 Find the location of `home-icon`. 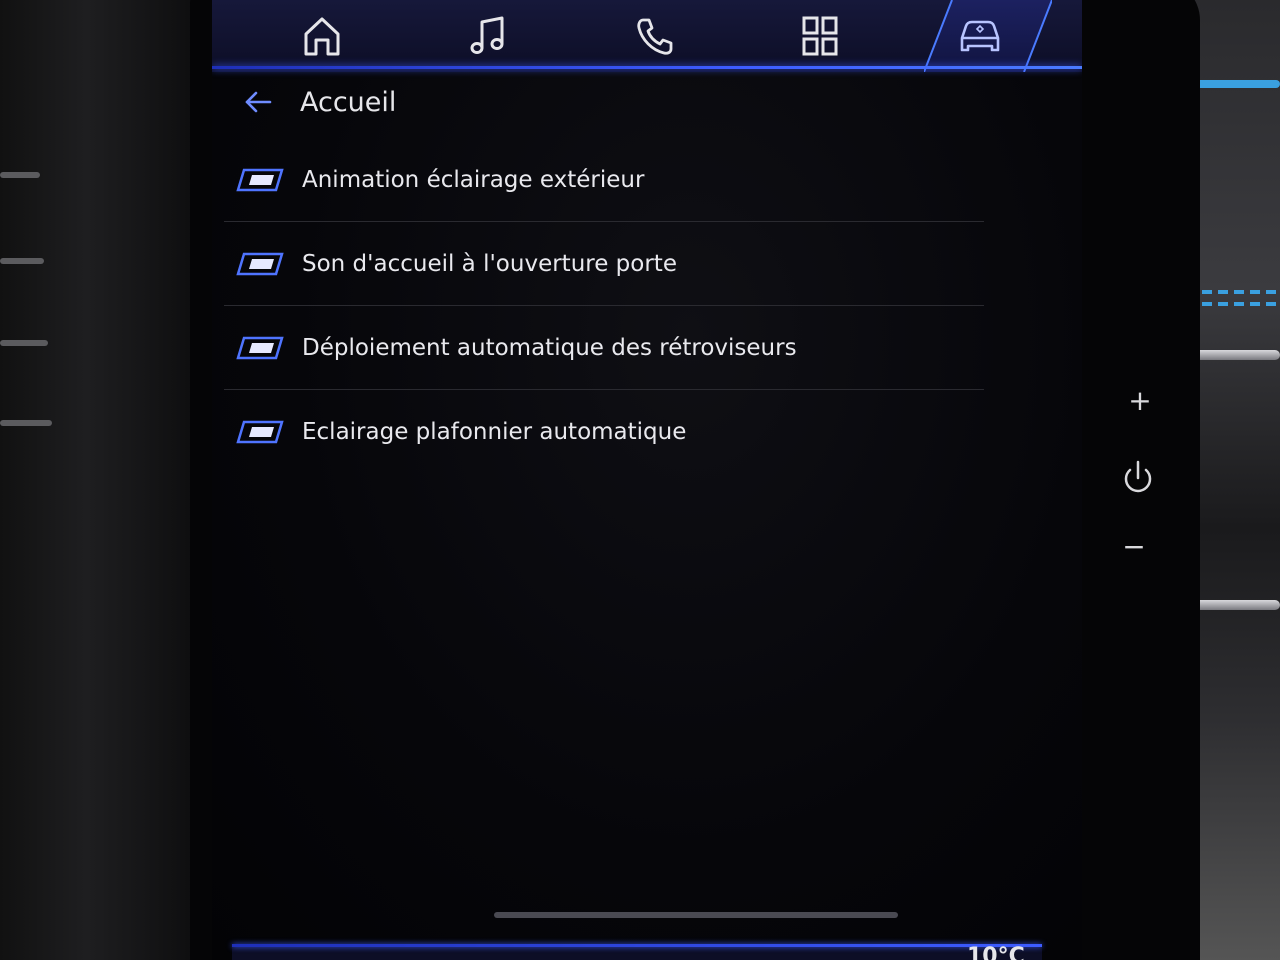

home-icon is located at coordinates (322, 36).